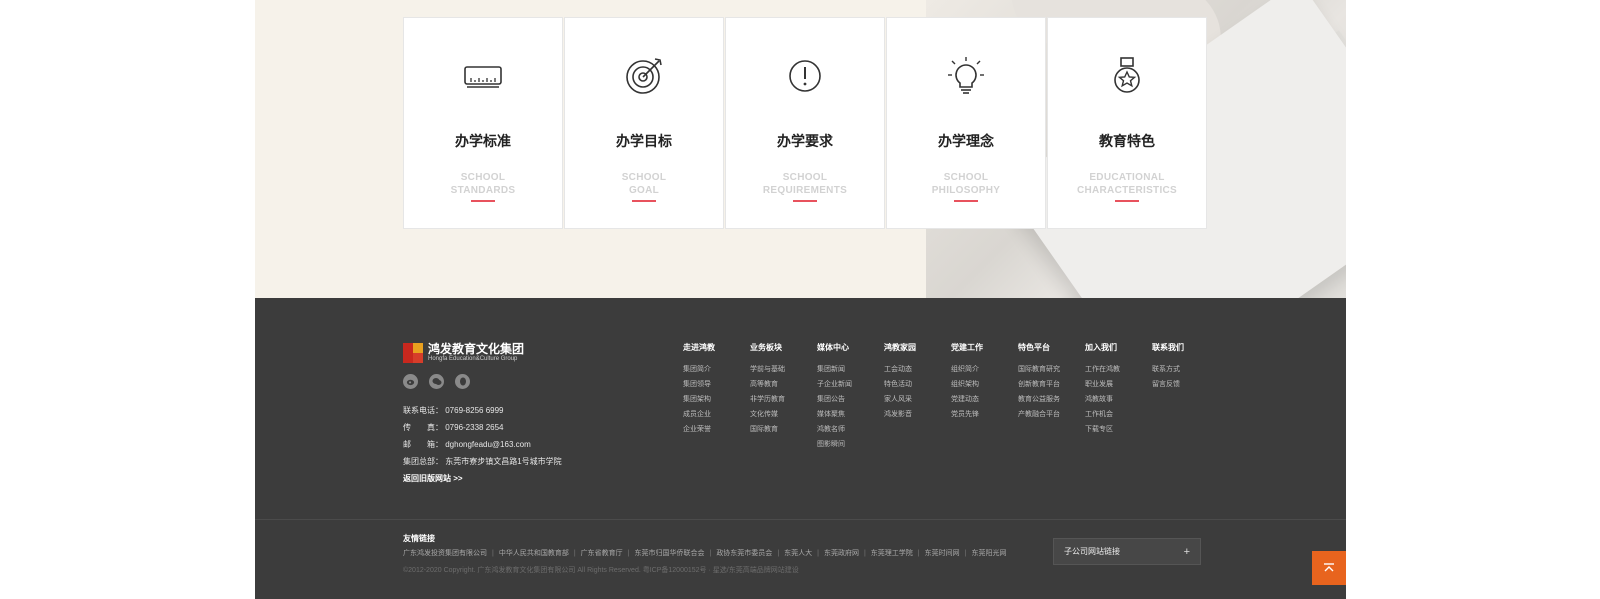 This screenshot has height=599, width=1600. Describe the element at coordinates (966, 184) in the screenshot. I see `card-subtitle: SCHOOL PHILOSOPHY` at that location.